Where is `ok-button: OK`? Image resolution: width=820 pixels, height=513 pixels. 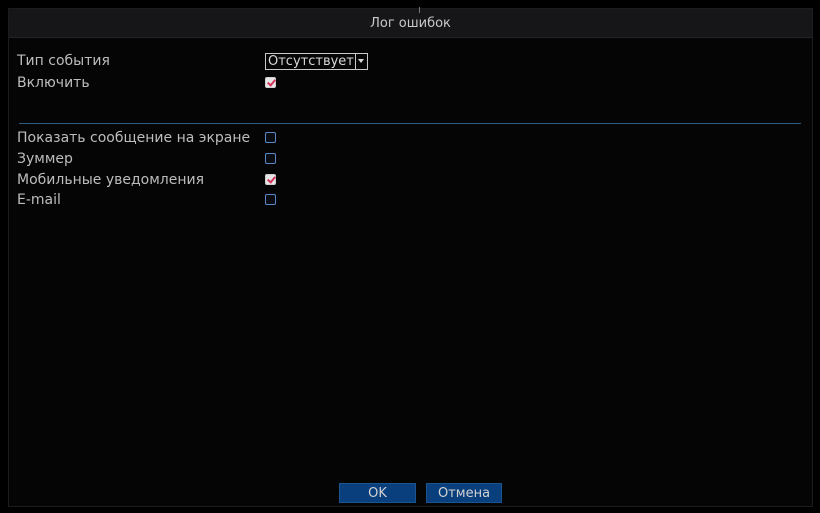 ok-button: OK is located at coordinates (377, 493).